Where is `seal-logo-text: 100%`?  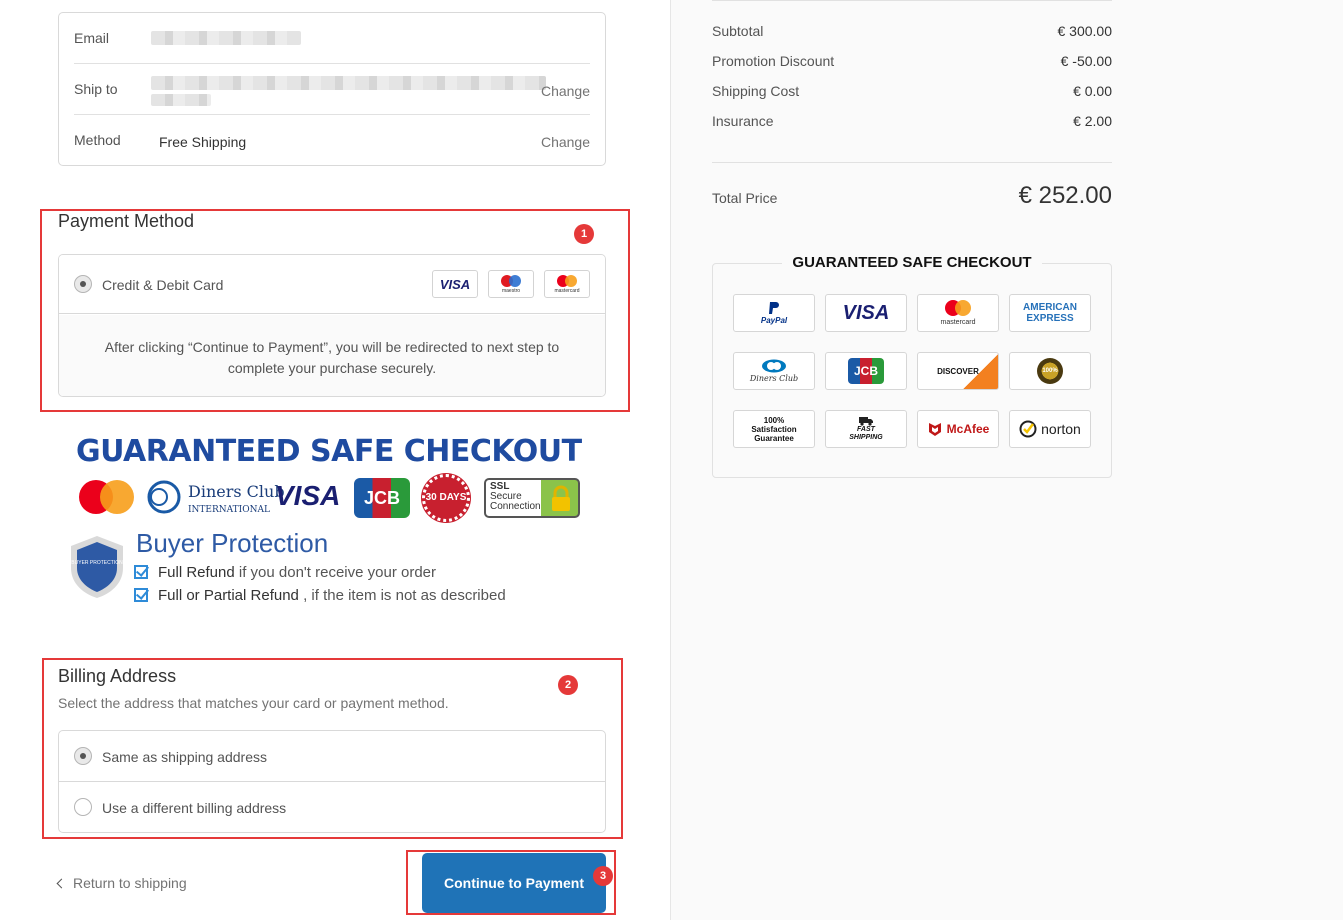
seal-logo-text: 100% is located at coordinates (1050, 371).